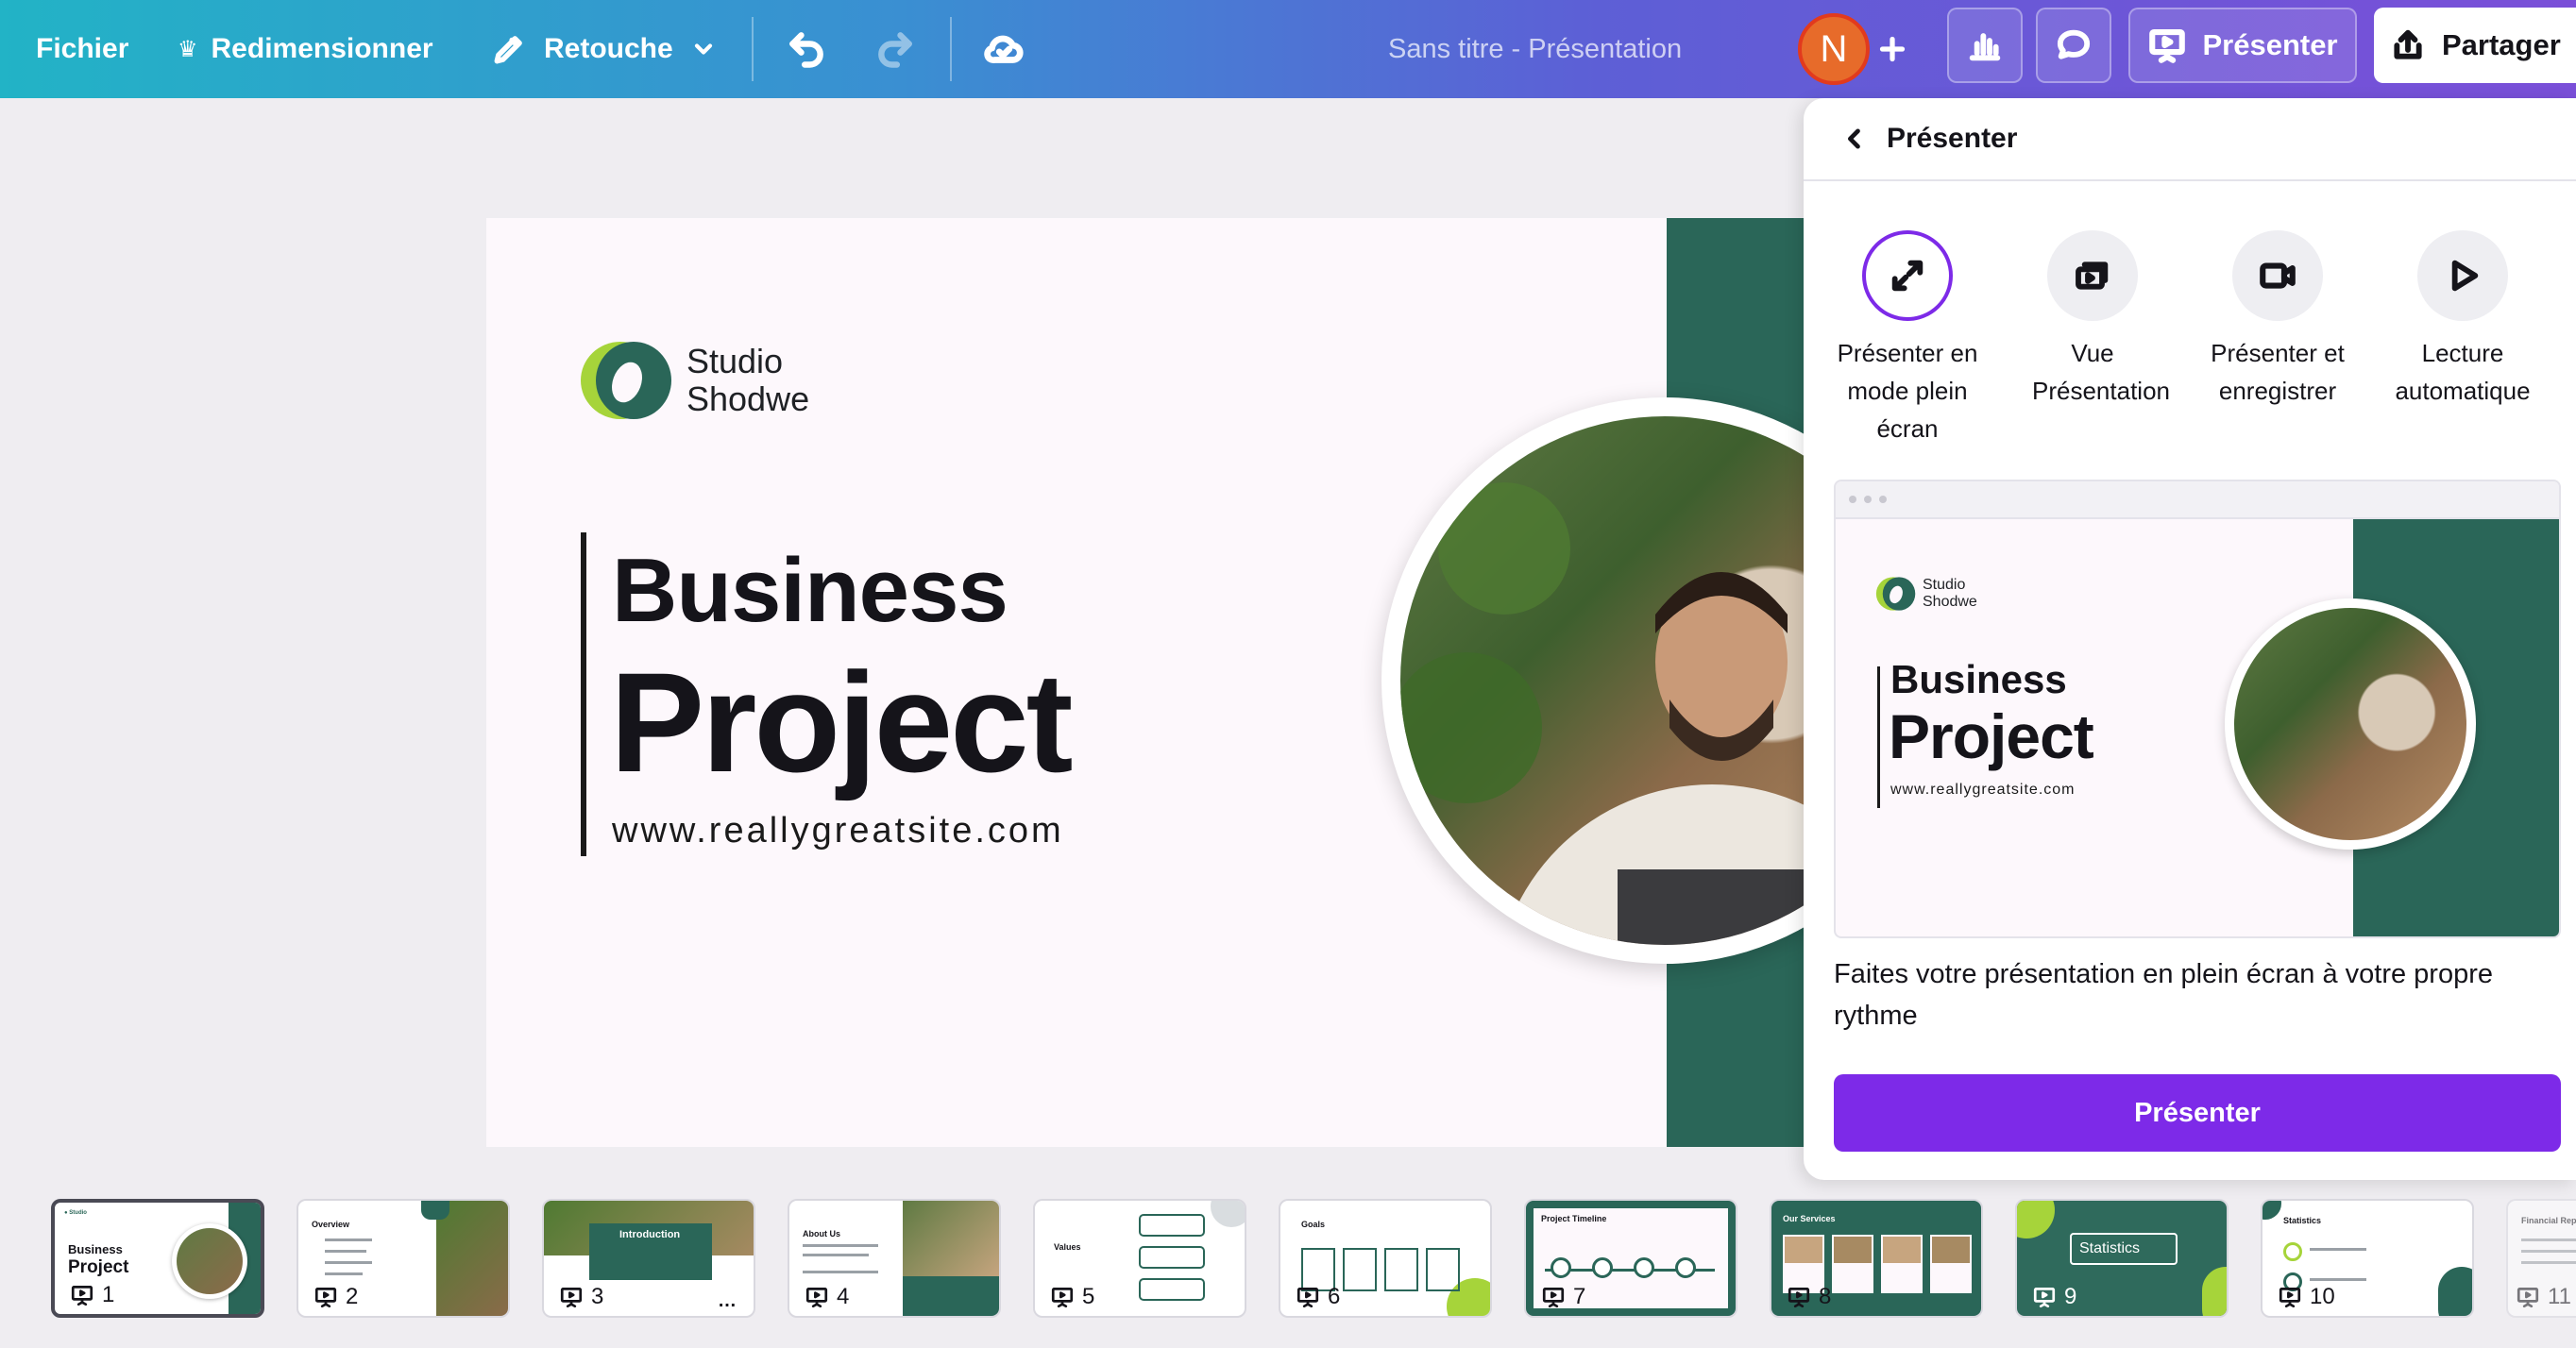 This screenshot has height=1348, width=2576. Describe the element at coordinates (2548, 1220) in the screenshot. I see `thumbnail-title: Financial Report` at that location.